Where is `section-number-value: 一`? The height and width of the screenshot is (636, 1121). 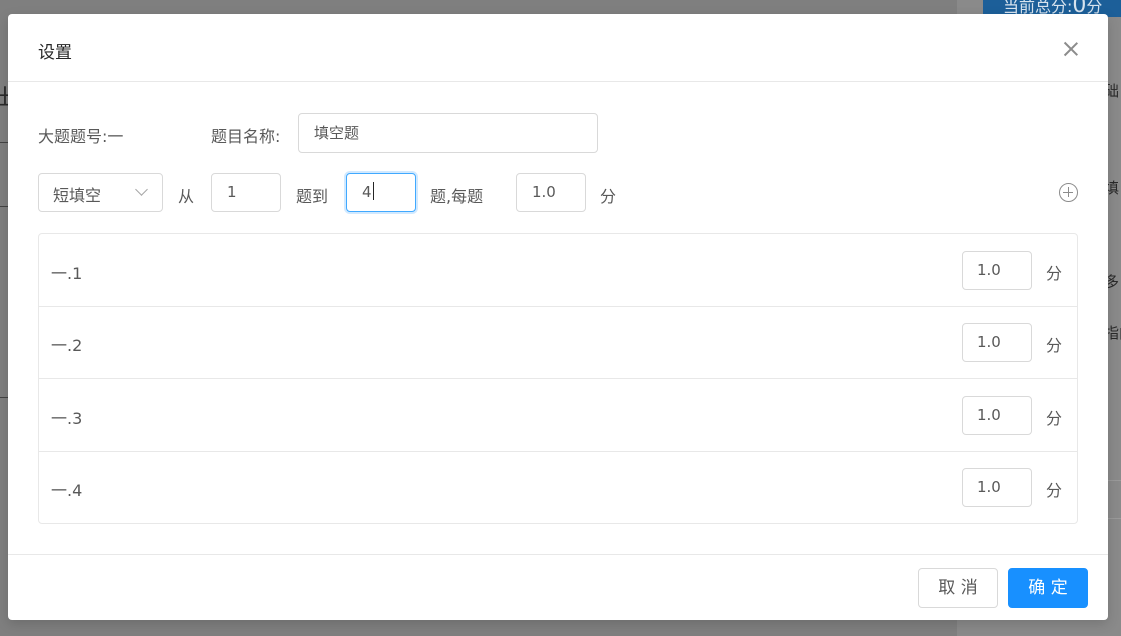 section-number-value: 一 is located at coordinates (115, 136).